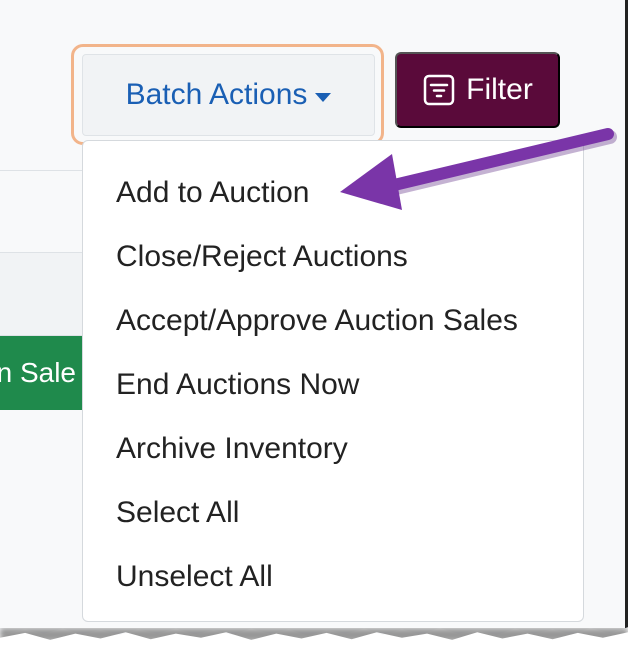 This screenshot has height=672, width=642. I want to click on filter-icon, so click(439, 90).